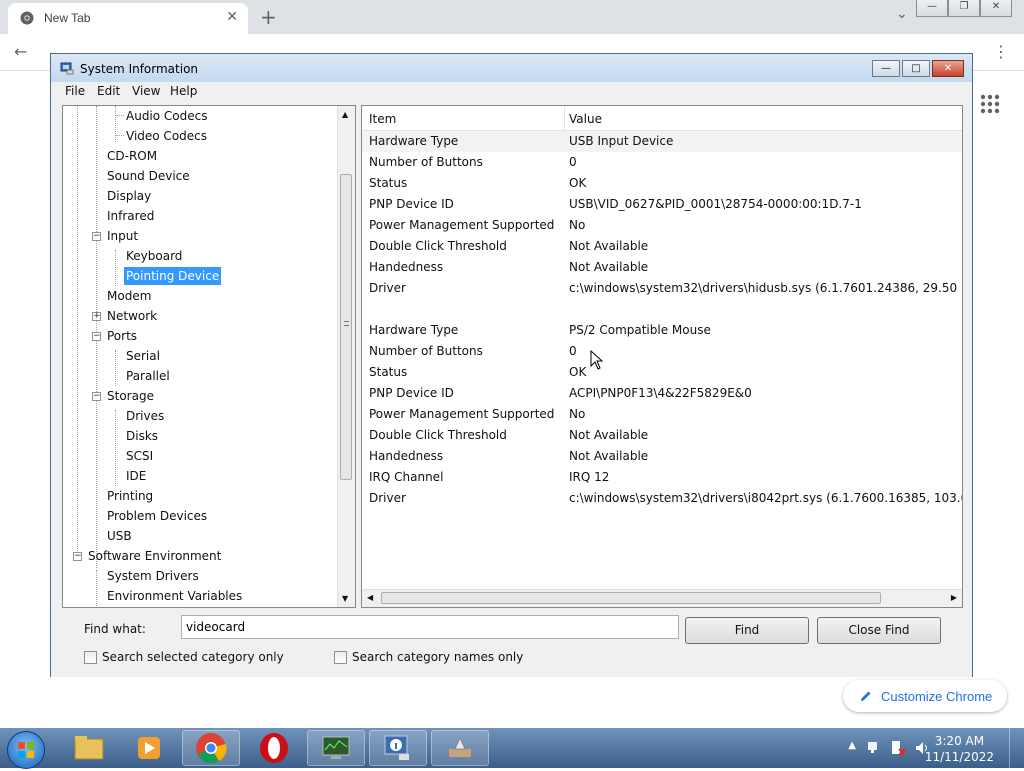 The width and height of the screenshot is (1024, 771). I want to click on scroll-left-icon: ◀, so click(370, 597).